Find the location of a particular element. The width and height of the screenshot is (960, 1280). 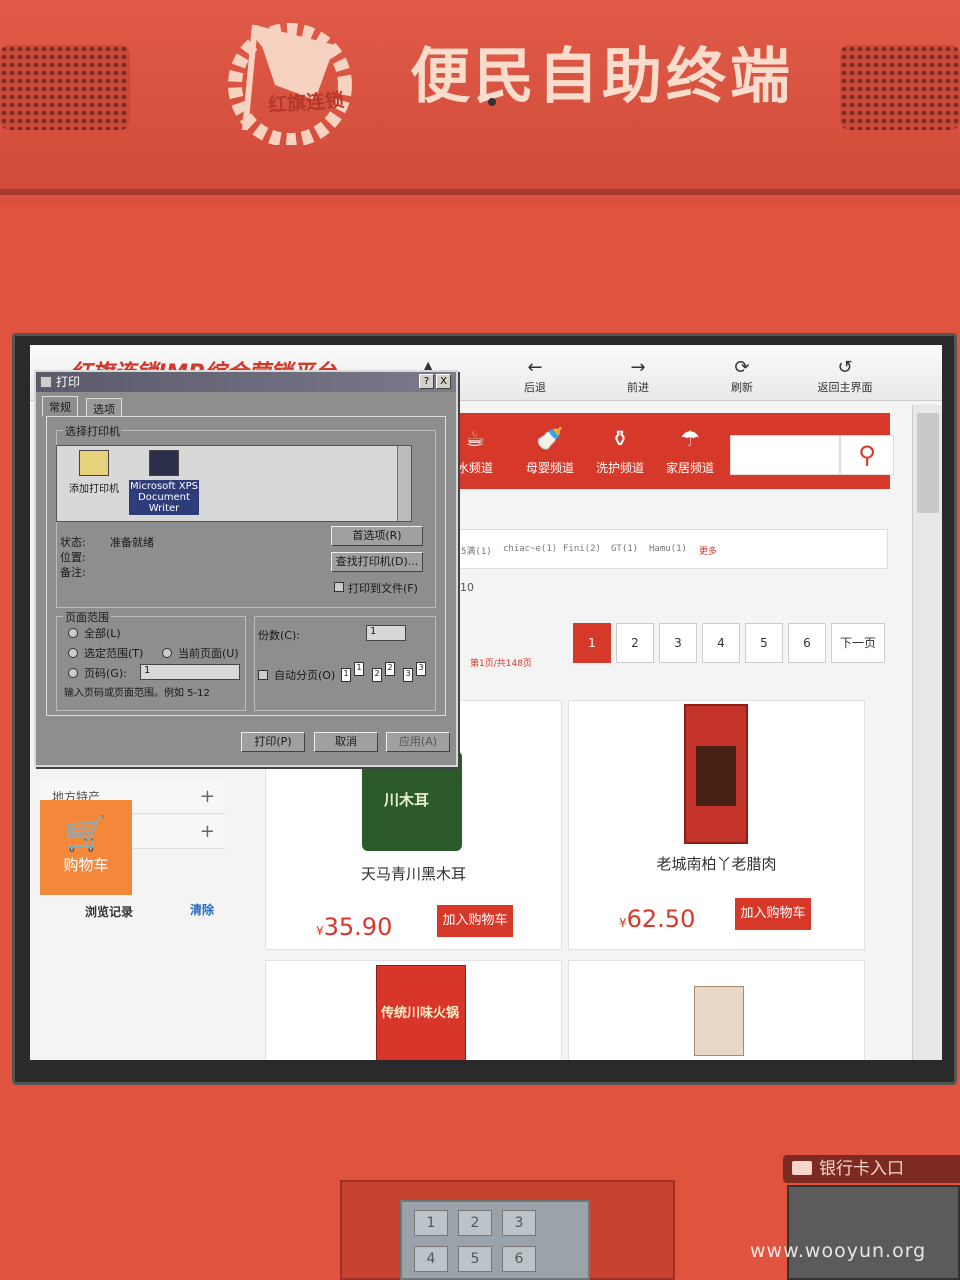

pin-key: 4 is located at coordinates (431, 1259).